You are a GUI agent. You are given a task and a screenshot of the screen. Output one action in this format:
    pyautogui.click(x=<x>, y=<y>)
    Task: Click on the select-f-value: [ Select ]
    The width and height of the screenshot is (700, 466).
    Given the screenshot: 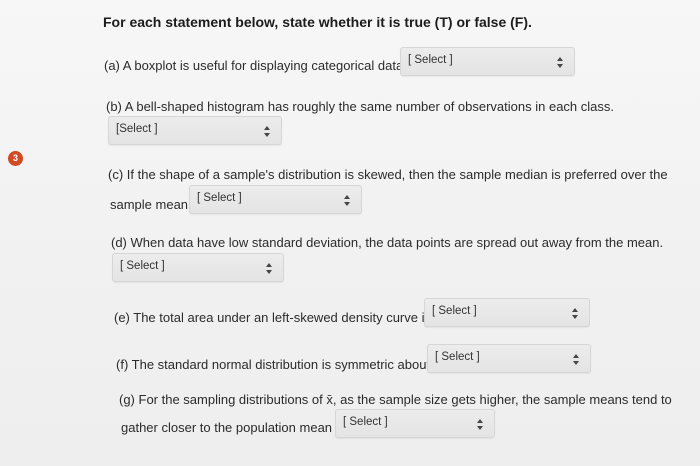 What is the action you would take?
    pyautogui.click(x=457, y=357)
    